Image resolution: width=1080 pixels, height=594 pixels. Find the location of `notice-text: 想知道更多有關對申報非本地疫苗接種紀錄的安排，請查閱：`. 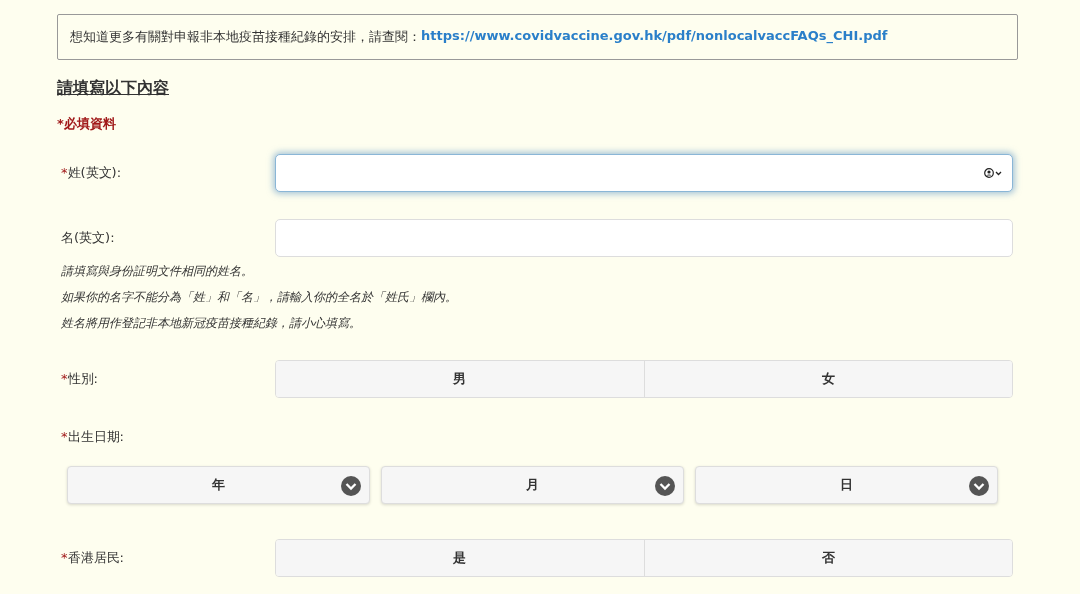

notice-text: 想知道更多有關對申報非本地疫苗接種紀錄的安排，請查閱： is located at coordinates (245, 37).